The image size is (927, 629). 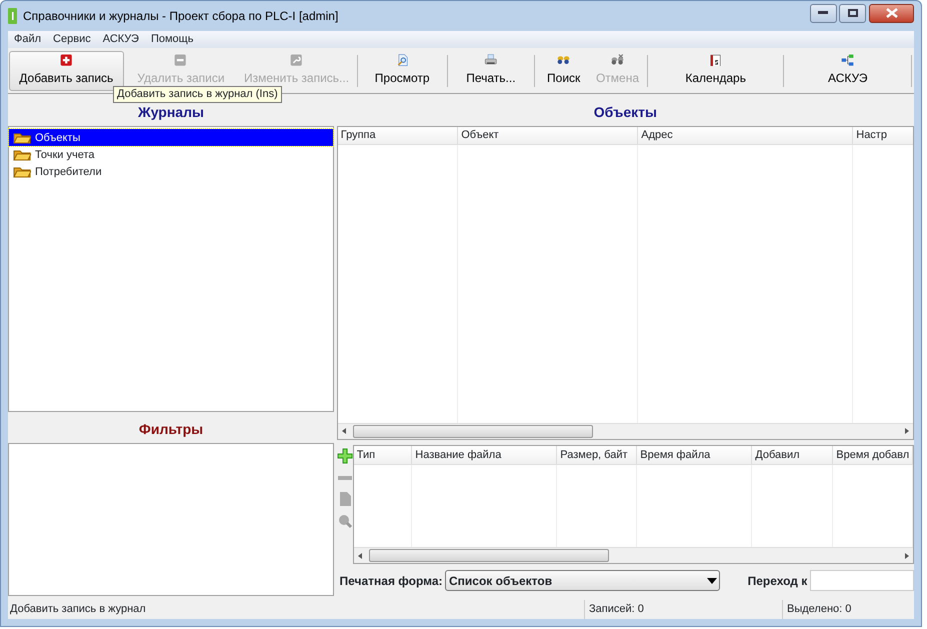 What do you see at coordinates (383, 455) in the screenshot?
I see `column-header: Тип` at bounding box center [383, 455].